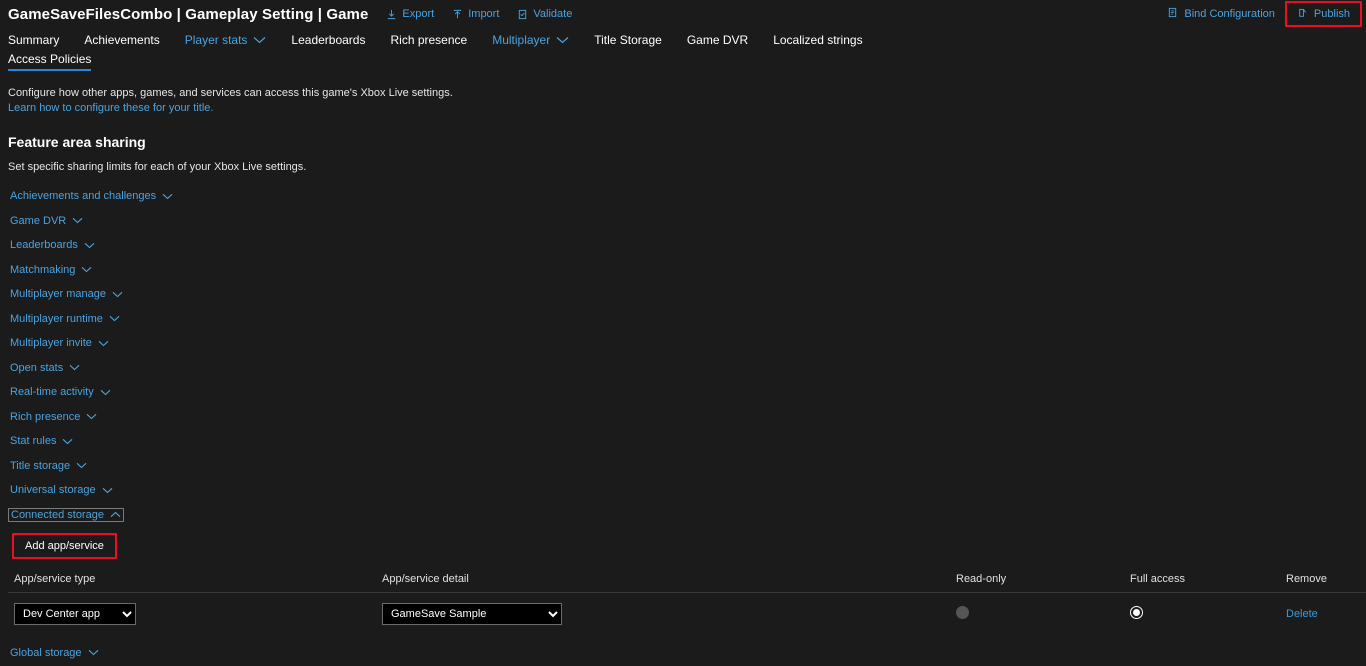 The height and width of the screenshot is (666, 1366). What do you see at coordinates (1326, 614) in the screenshot?
I see `cell-remove: Delete` at bounding box center [1326, 614].